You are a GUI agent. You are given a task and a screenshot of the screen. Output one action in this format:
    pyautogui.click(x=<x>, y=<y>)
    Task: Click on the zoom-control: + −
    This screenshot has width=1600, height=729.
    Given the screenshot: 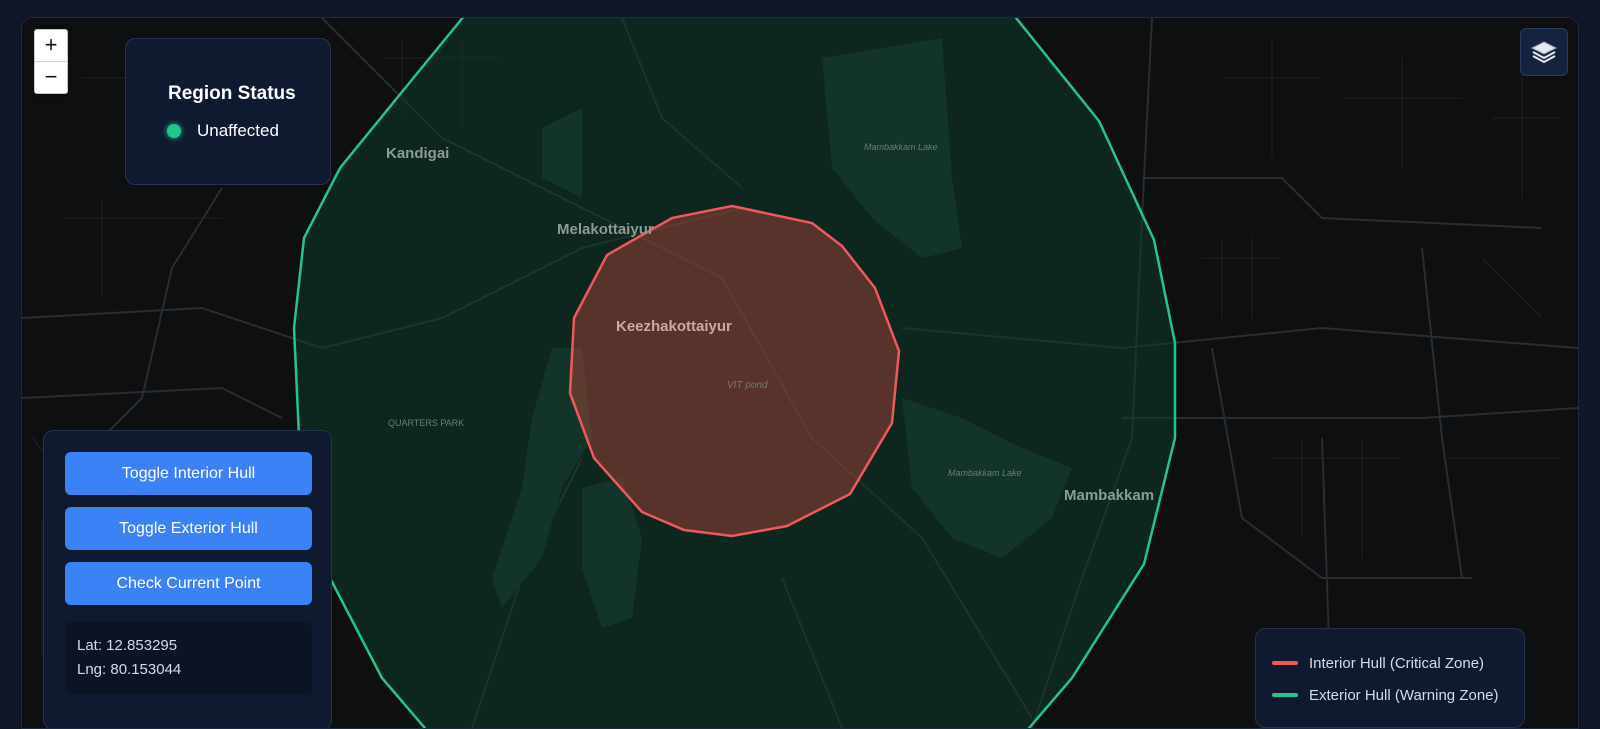 What is the action you would take?
    pyautogui.click(x=51, y=61)
    